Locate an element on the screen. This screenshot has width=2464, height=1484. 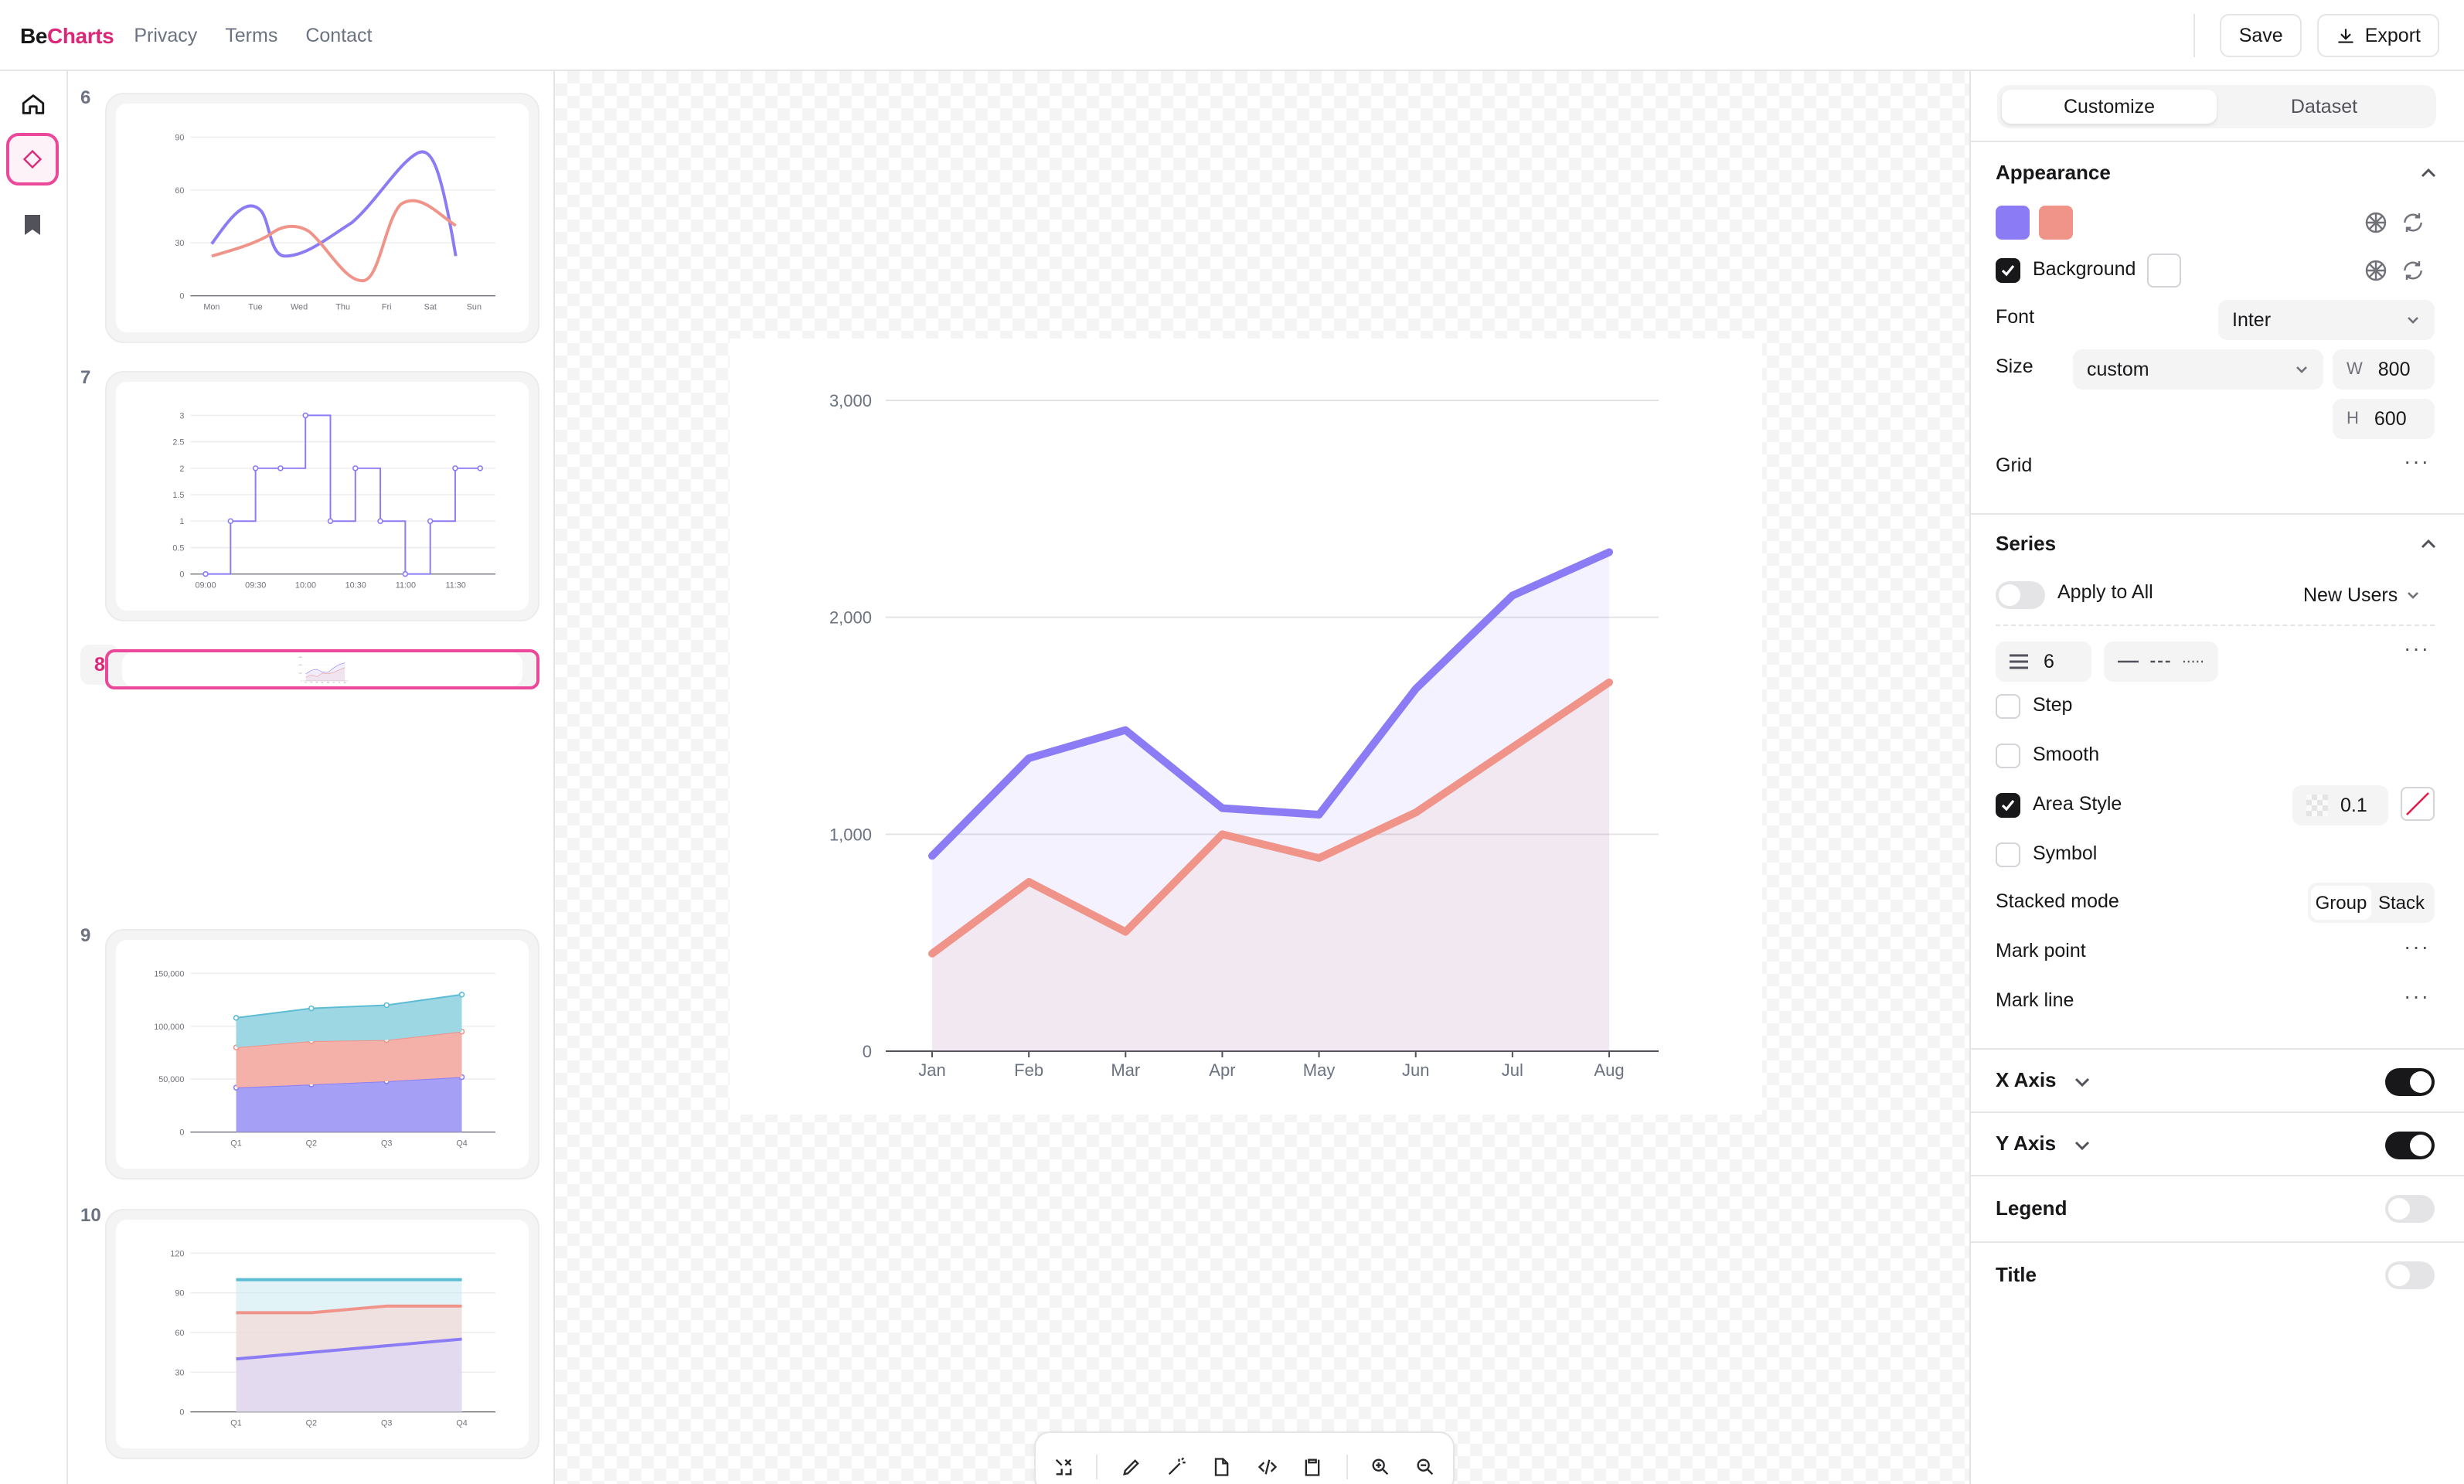
thumbnail-chart-smooth-line: 0 30 60 90 Mon Tue Wed Thu Fri Sat Sun is located at coordinates (335, 222).